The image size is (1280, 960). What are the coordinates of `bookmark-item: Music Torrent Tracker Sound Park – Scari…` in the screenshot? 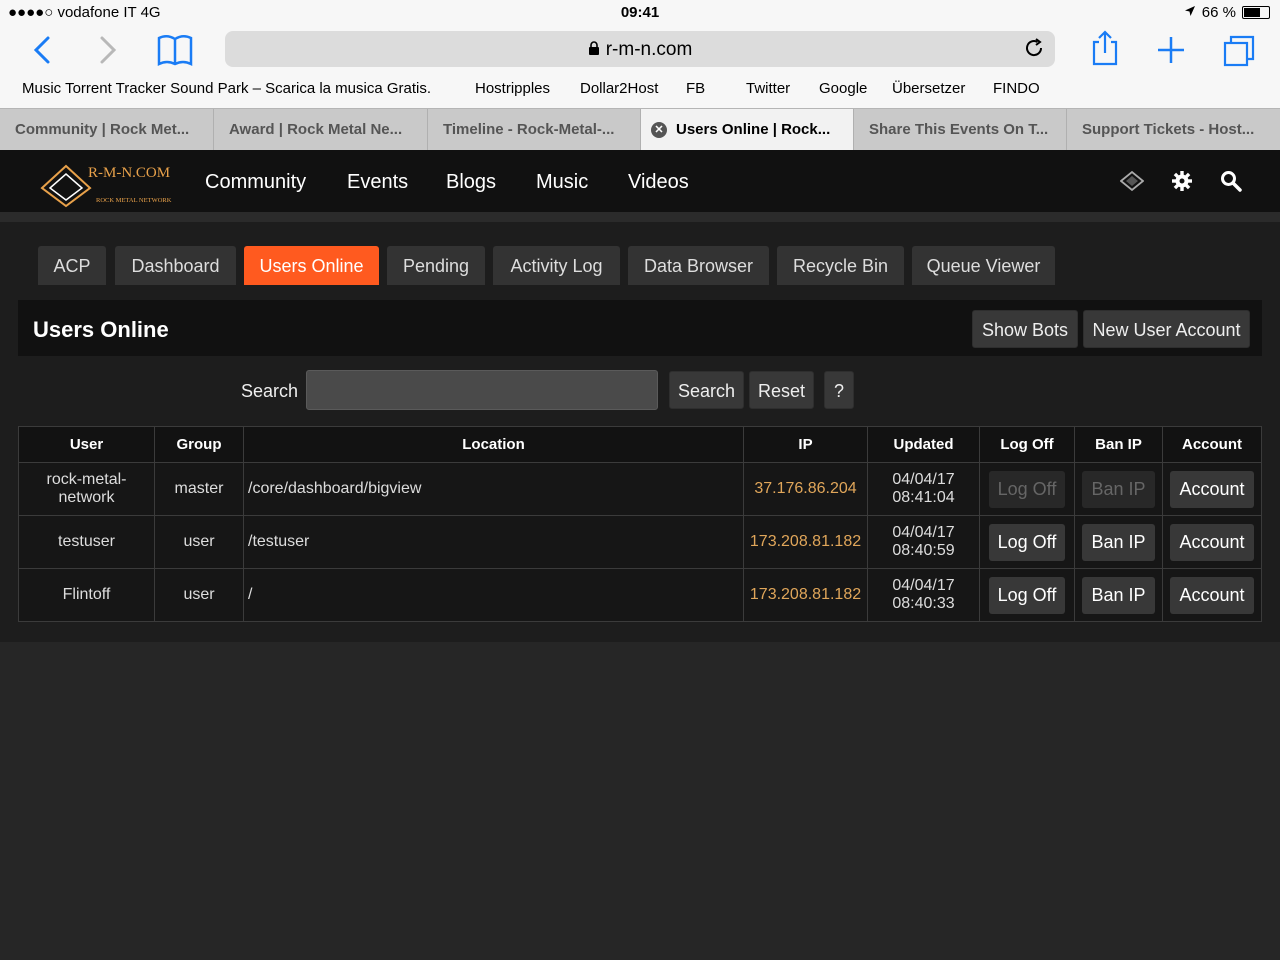 It's located at (226, 88).